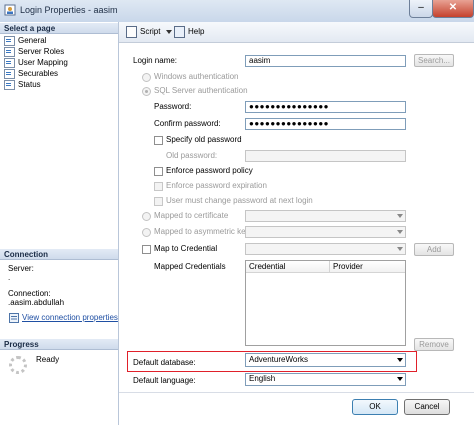 The height and width of the screenshot is (425, 474). Describe the element at coordinates (158, 201) in the screenshot. I see `must-change-checkbox` at that location.